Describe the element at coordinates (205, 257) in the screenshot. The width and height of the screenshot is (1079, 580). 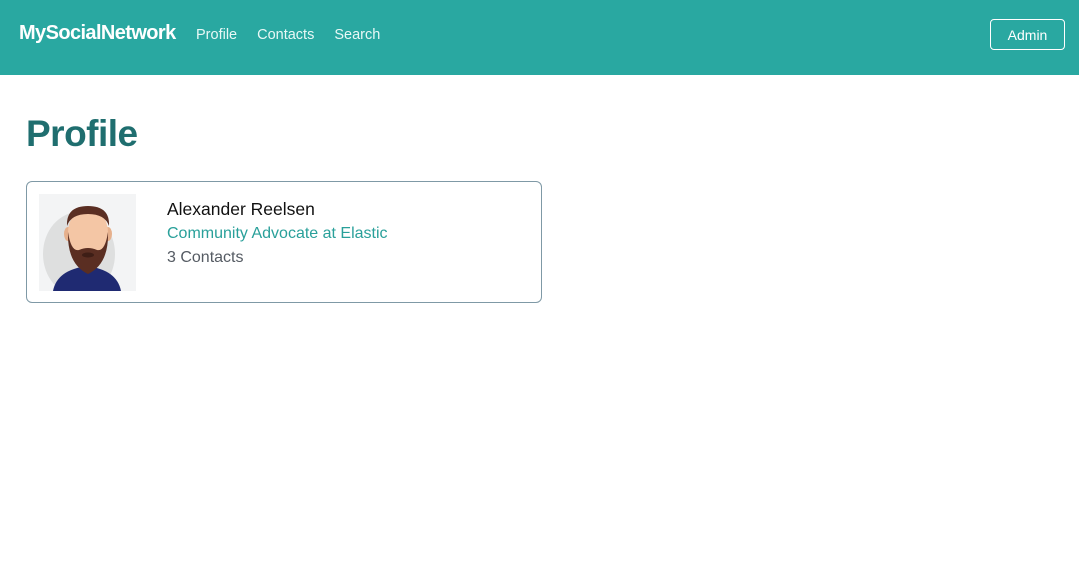
I see `contacts-count: 3 Contacts` at that location.